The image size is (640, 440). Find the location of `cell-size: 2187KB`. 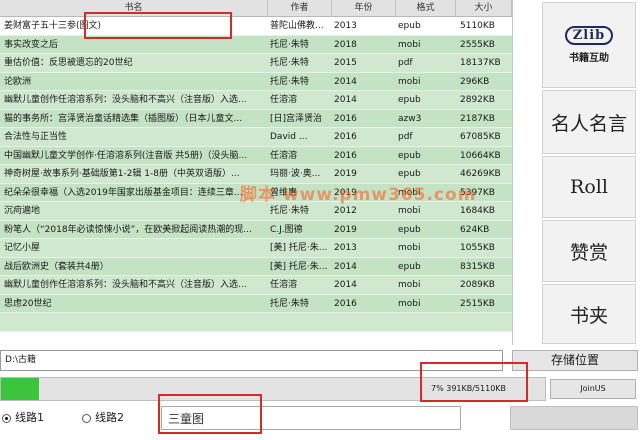

cell-size: 2187KB is located at coordinates (477, 118).